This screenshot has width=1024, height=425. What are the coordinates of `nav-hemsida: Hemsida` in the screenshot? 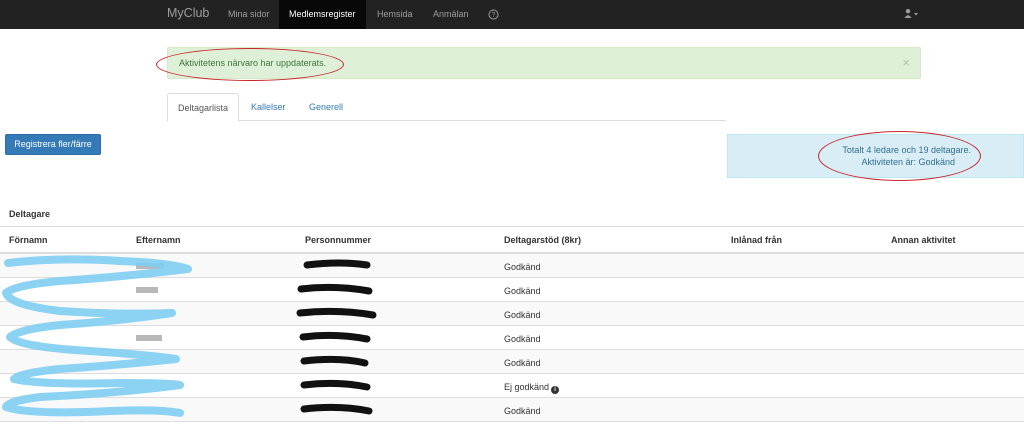 It's located at (395, 14).